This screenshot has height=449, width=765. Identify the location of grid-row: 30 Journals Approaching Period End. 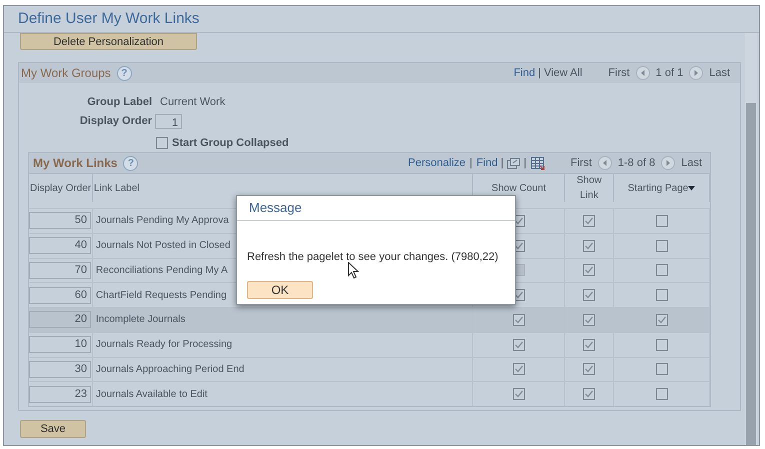
(369, 369).